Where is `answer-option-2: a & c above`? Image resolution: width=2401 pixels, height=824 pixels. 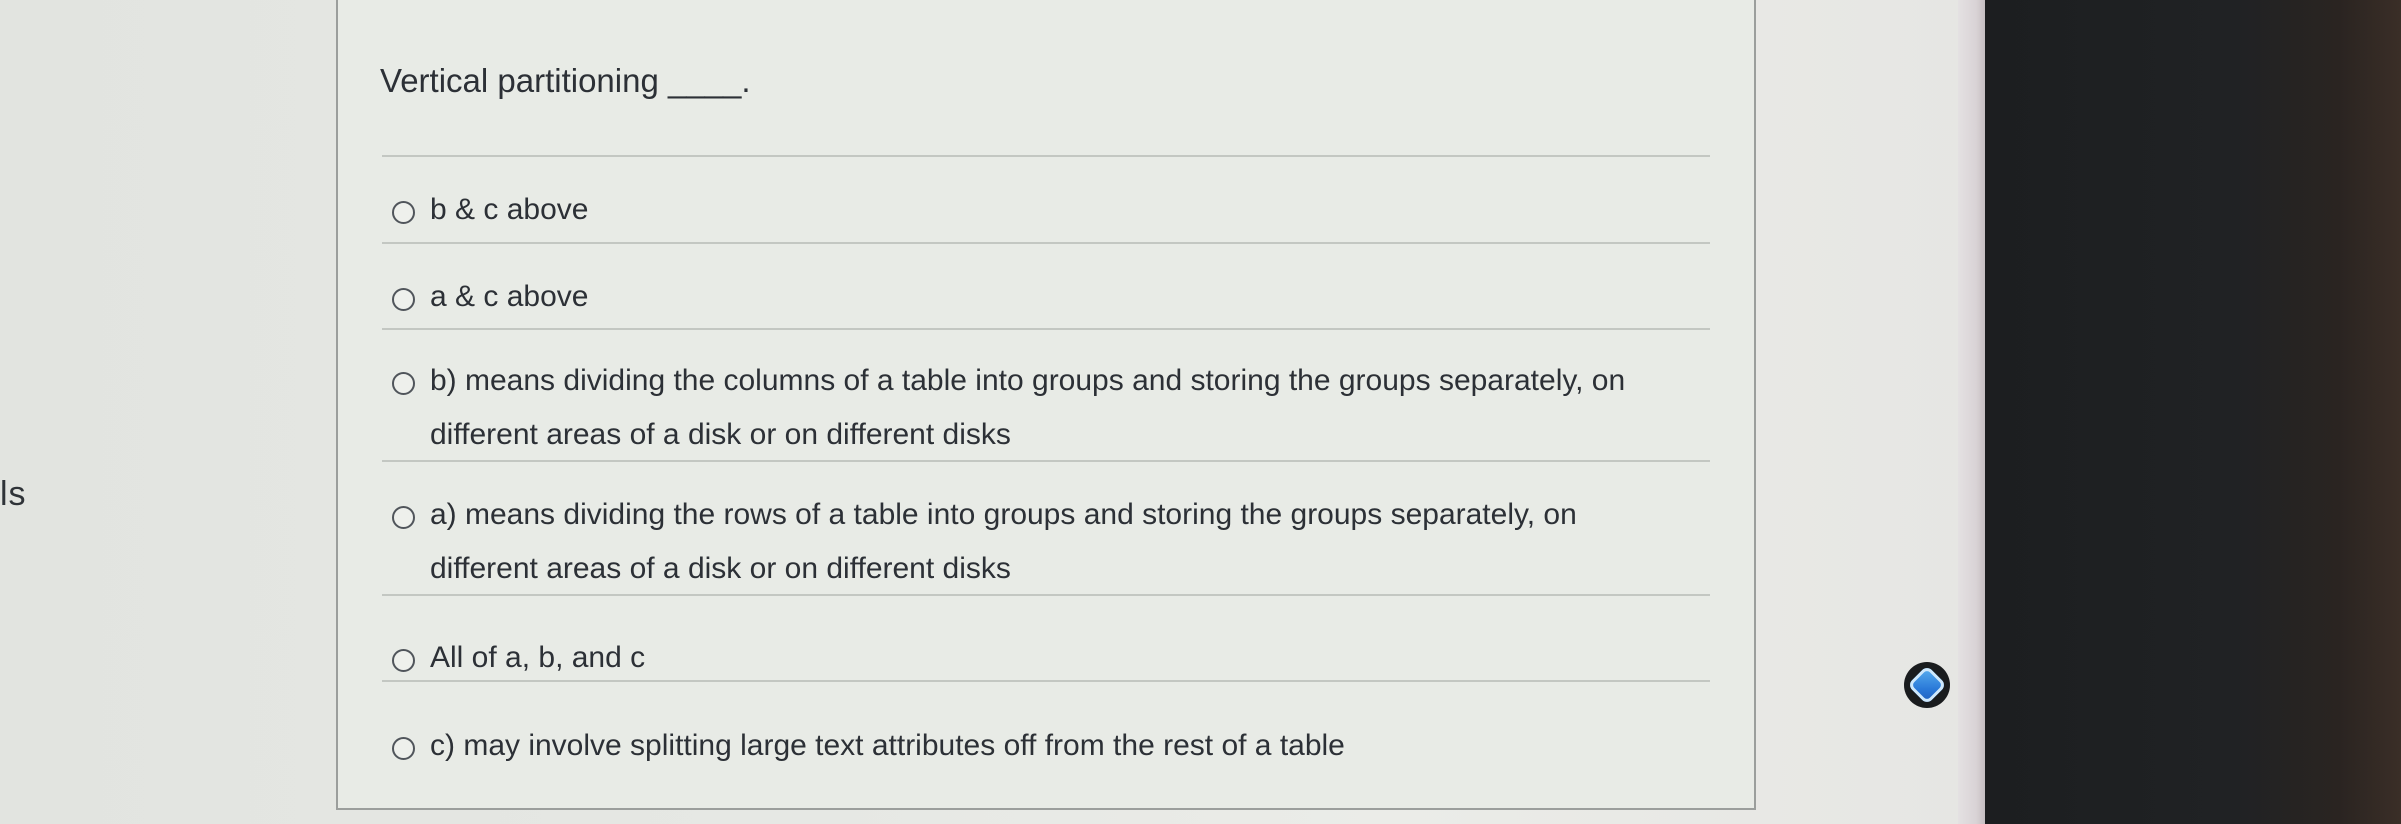 answer-option-2: a & c above is located at coordinates (1052, 302).